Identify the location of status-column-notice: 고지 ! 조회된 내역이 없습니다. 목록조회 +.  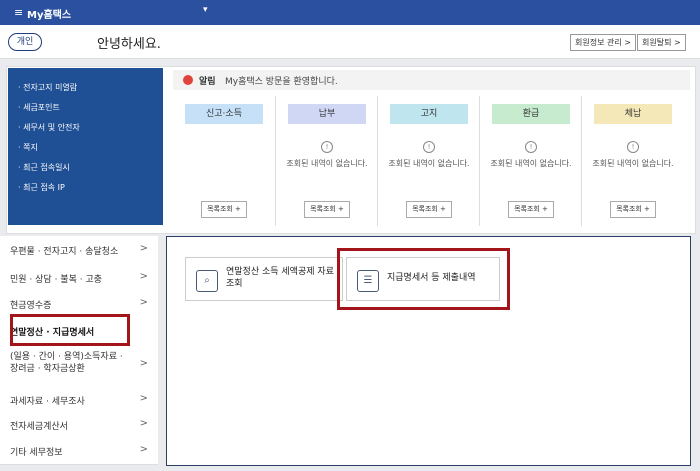
(428, 161).